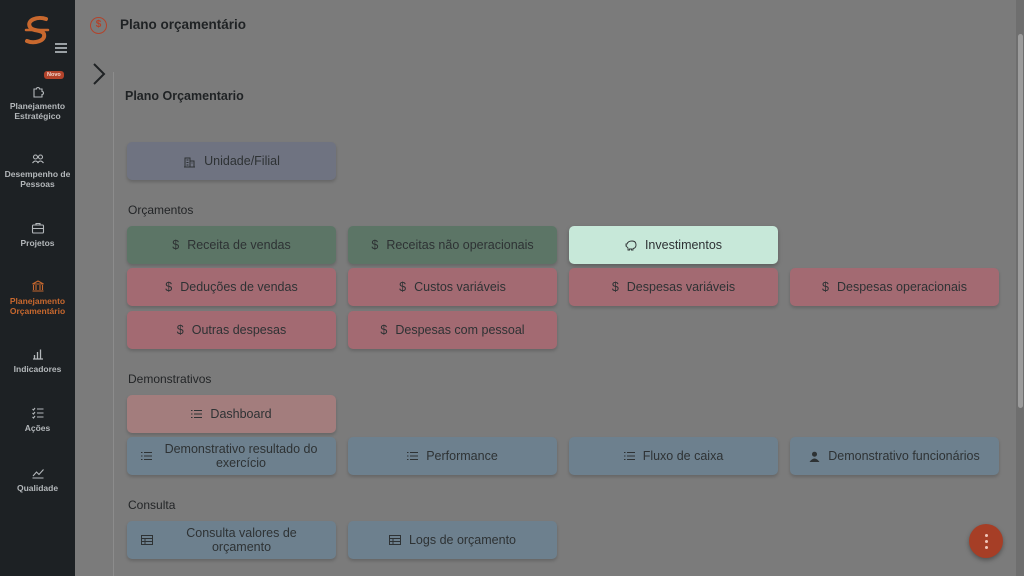  I want to click on receita-vendas-button: $ Receita de vendas, so click(231, 245).